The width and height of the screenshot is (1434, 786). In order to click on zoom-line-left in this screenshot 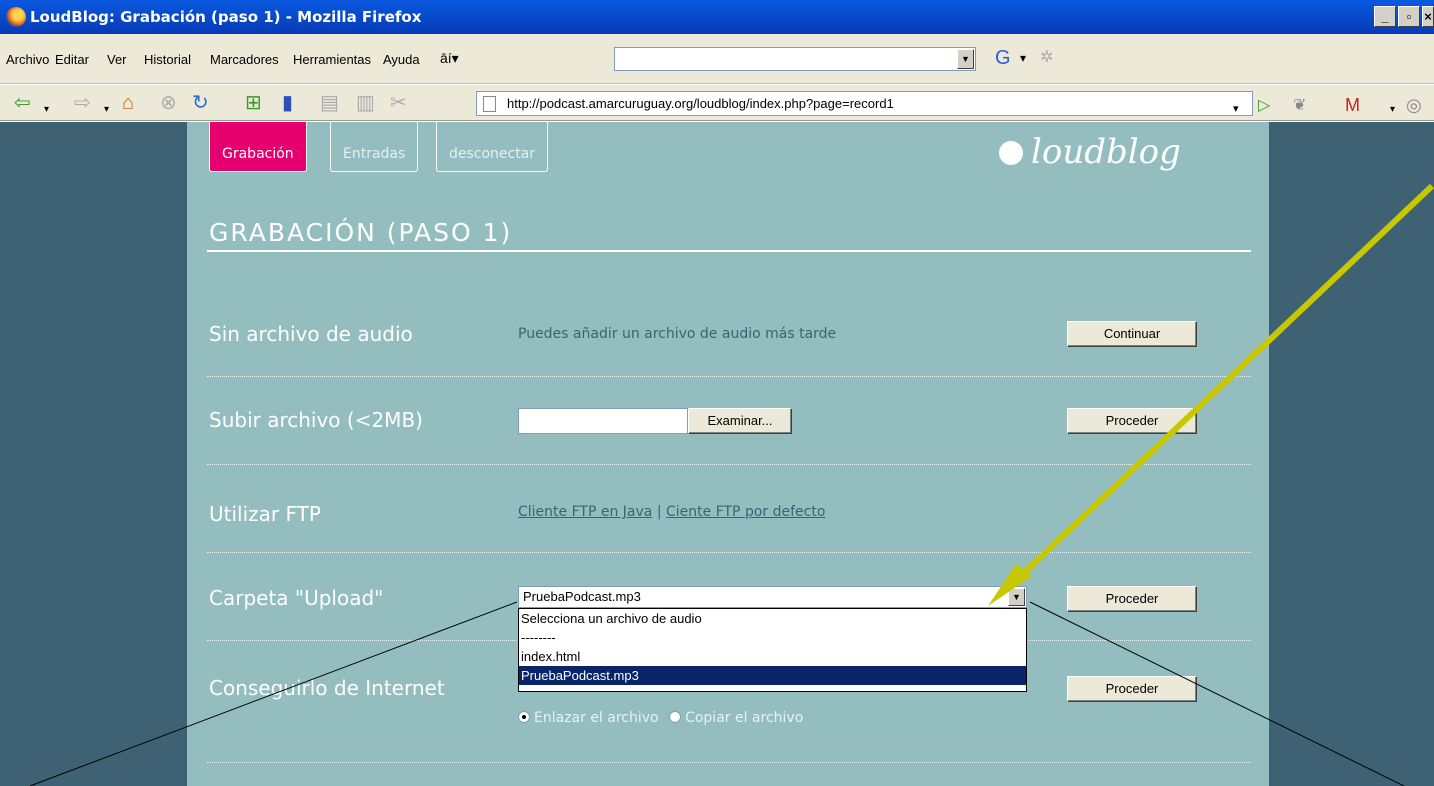, I will do `click(273, 693)`.